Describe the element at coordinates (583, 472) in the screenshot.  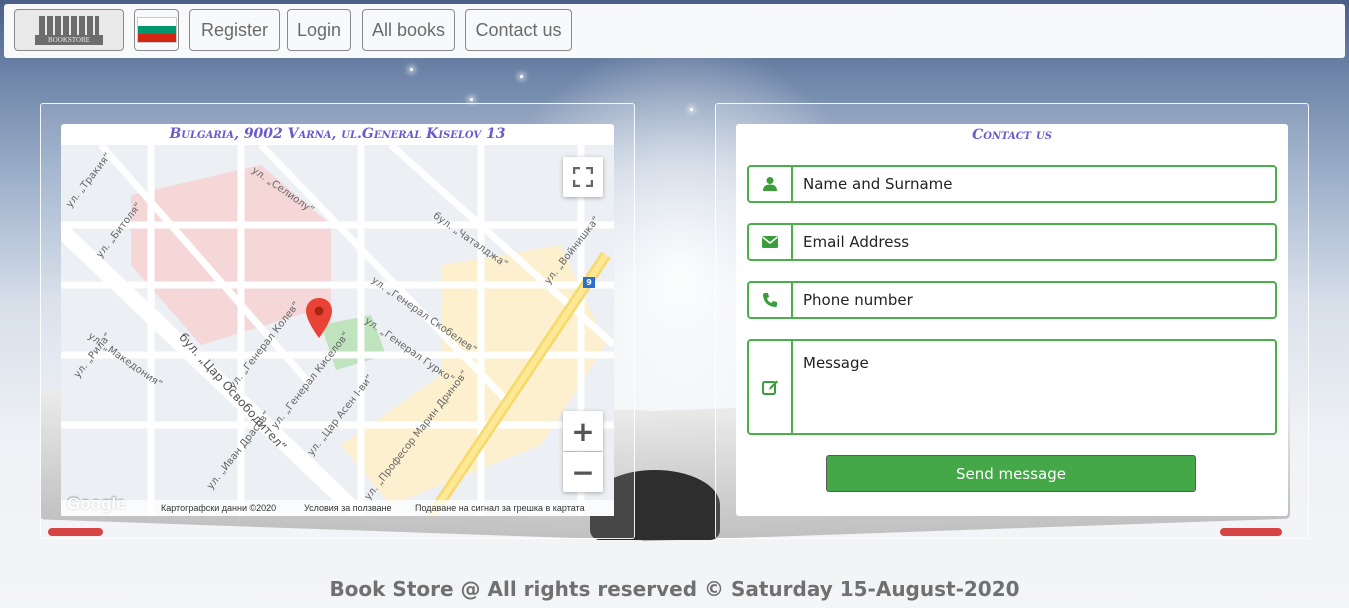
I see `map-zoom-out-button: −` at that location.